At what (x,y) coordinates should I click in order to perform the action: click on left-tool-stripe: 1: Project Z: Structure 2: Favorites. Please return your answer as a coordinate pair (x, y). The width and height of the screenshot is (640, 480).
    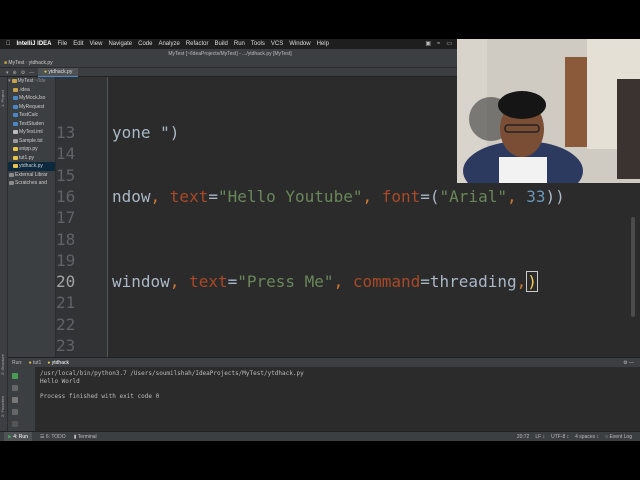
    Looking at the image, I should click on (4, 259).